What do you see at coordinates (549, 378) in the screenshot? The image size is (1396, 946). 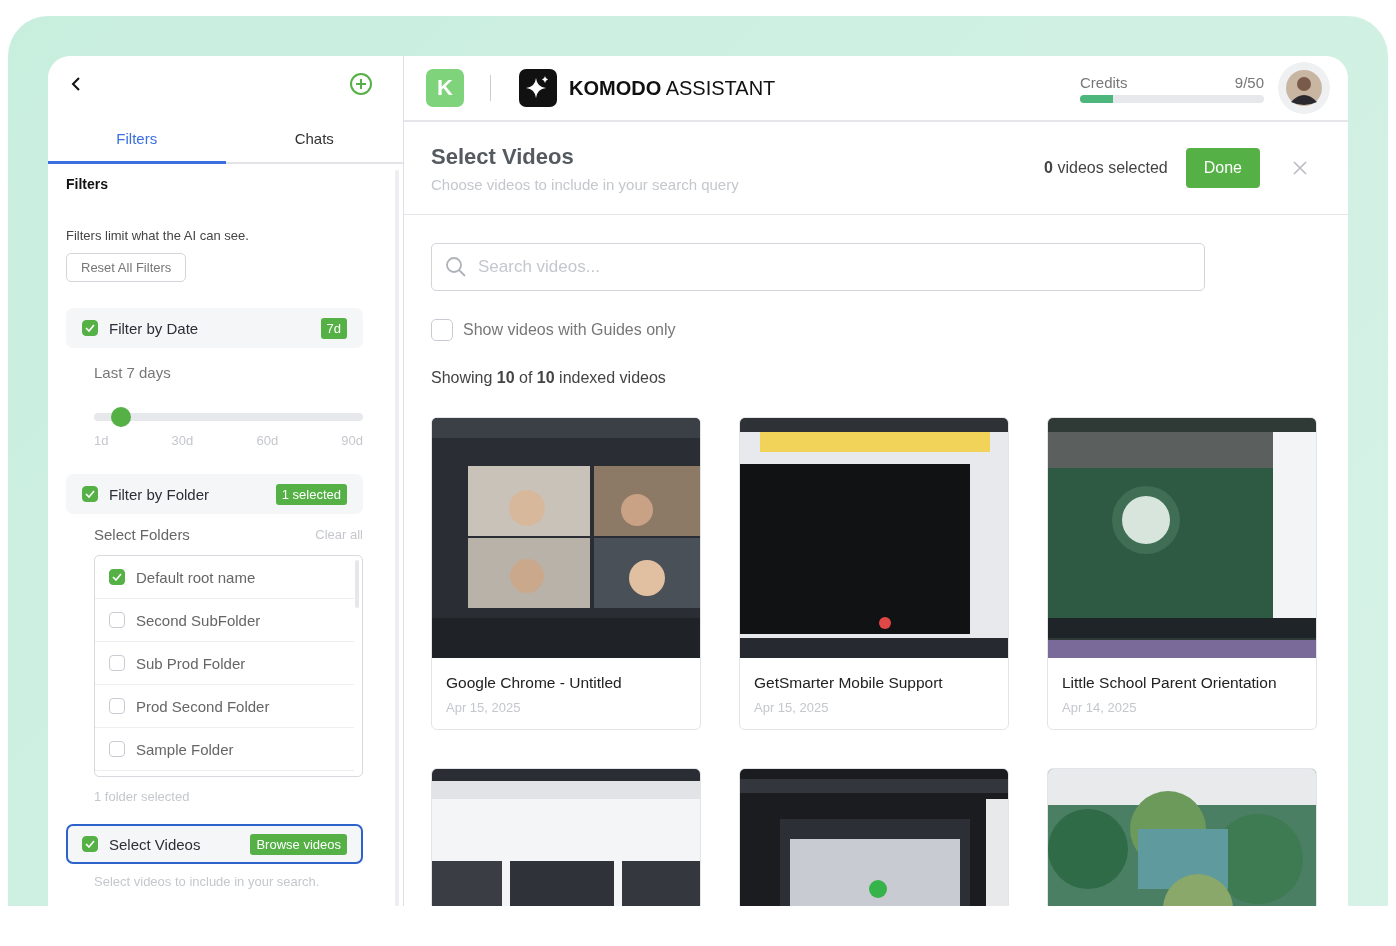 I see `results-count: Showing 10 of 10 indexed videos` at bounding box center [549, 378].